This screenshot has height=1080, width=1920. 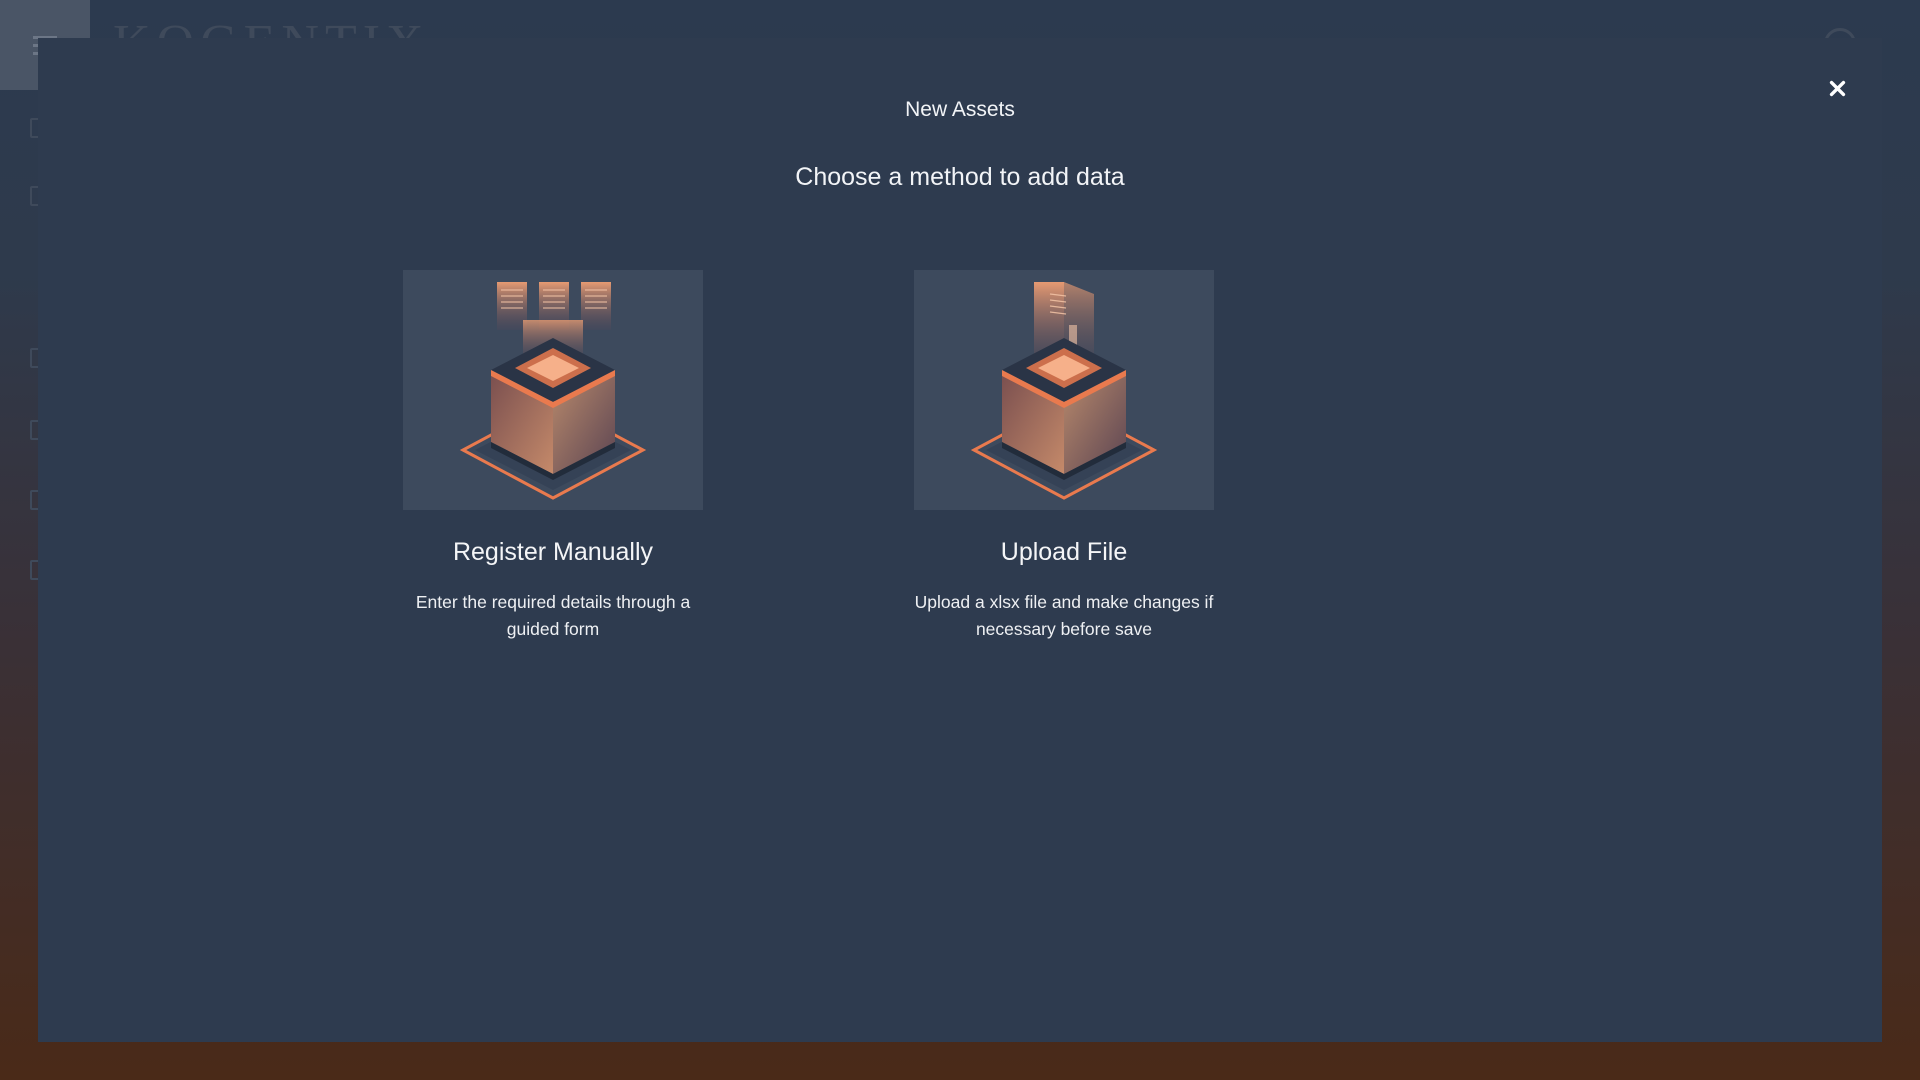 I want to click on modal-subtitle: Choose a method to add data, so click(x=960, y=177).